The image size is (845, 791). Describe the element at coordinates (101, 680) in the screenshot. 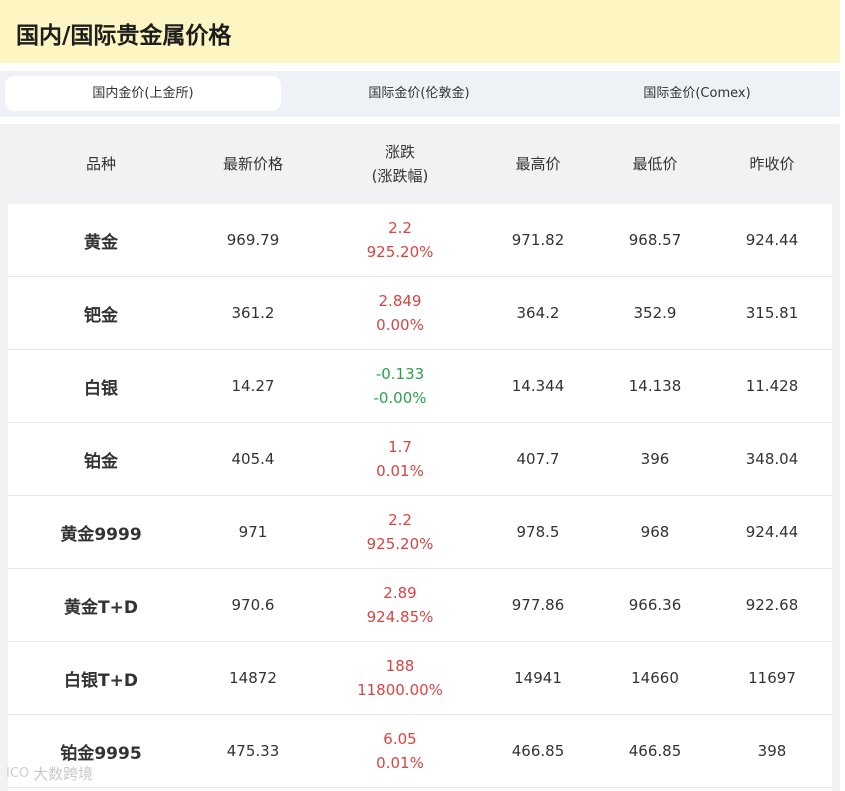

I see `variety-name: 白银T+D` at that location.